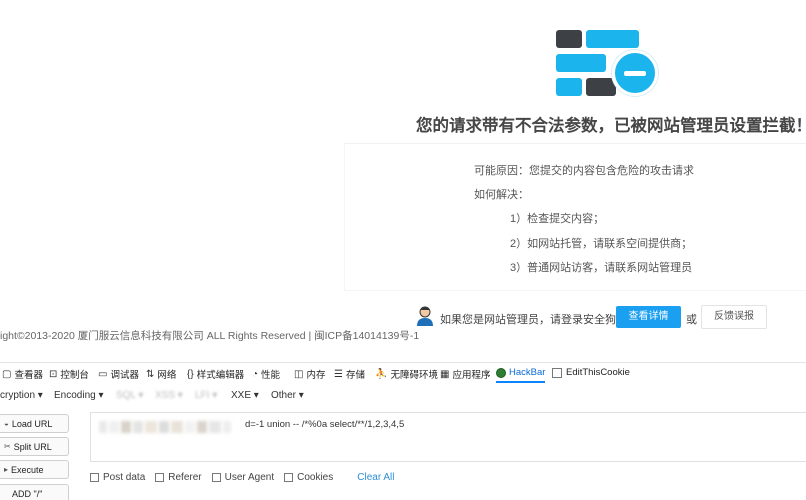 This screenshot has height=500, width=806. I want to click on solution-label: 如何解决：, so click(501, 195).